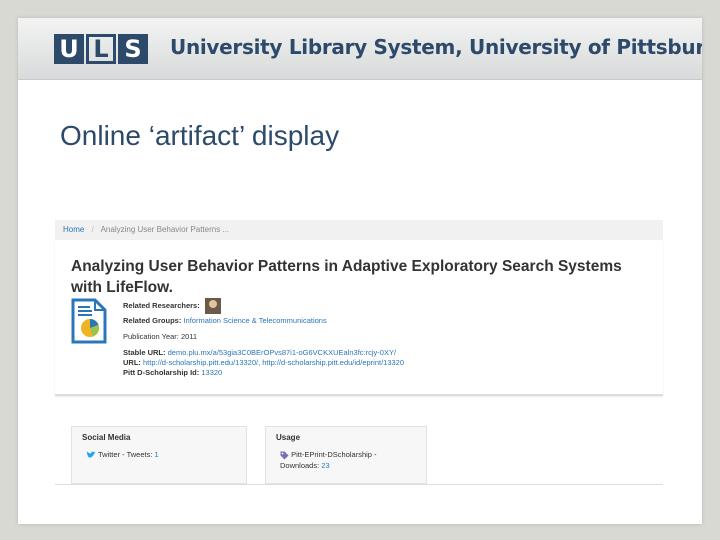 This screenshot has width=720, height=540. Describe the element at coordinates (325, 465) in the screenshot. I see `usage-downloads-count: 23` at that location.